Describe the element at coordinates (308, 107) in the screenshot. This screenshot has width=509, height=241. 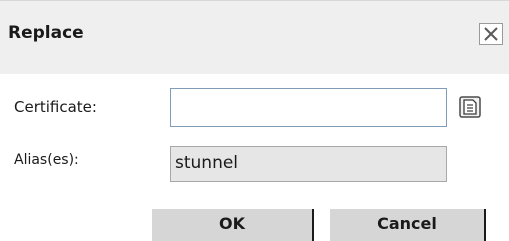
I see `certificate-input` at that location.